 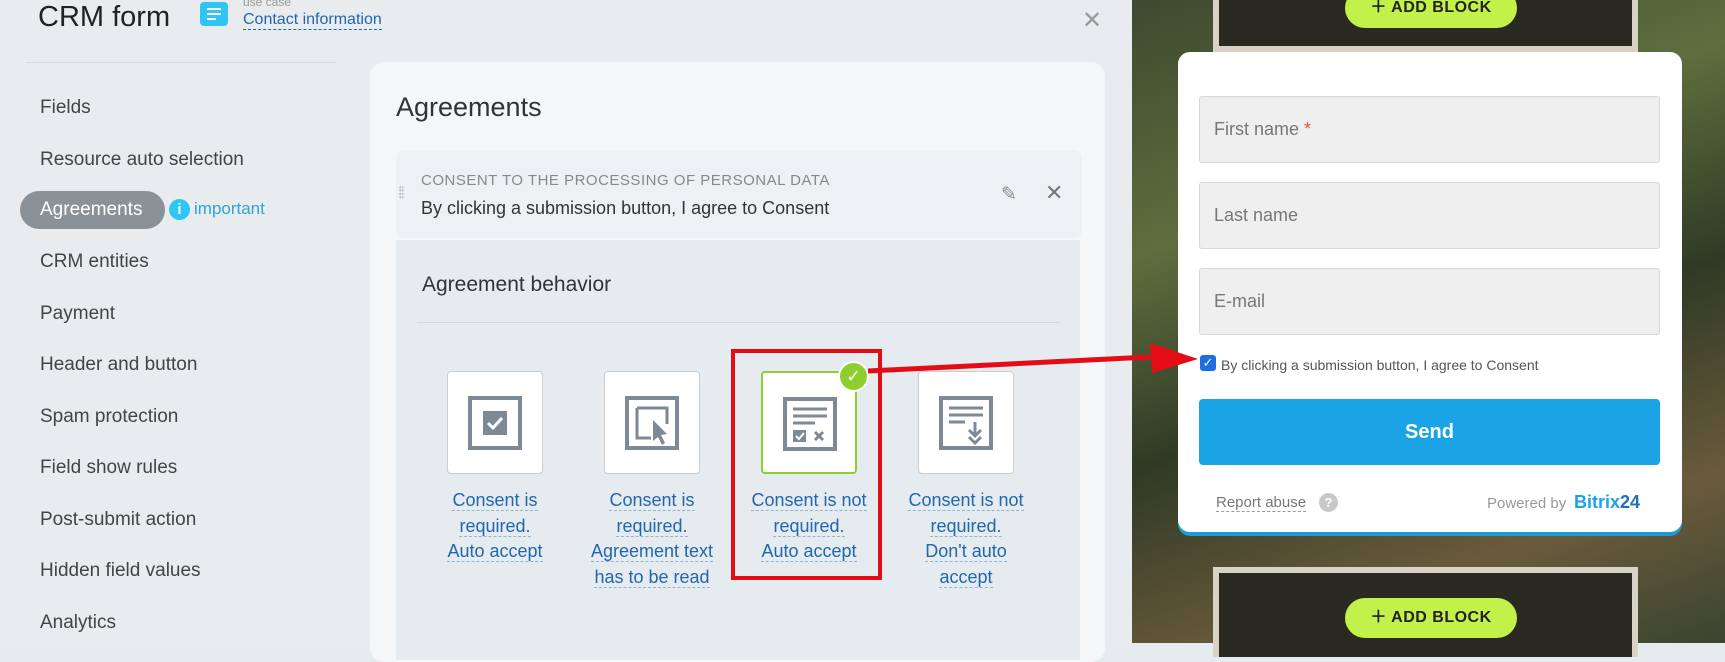 What do you see at coordinates (104, 17) in the screenshot?
I see `page-title: CRM form` at bounding box center [104, 17].